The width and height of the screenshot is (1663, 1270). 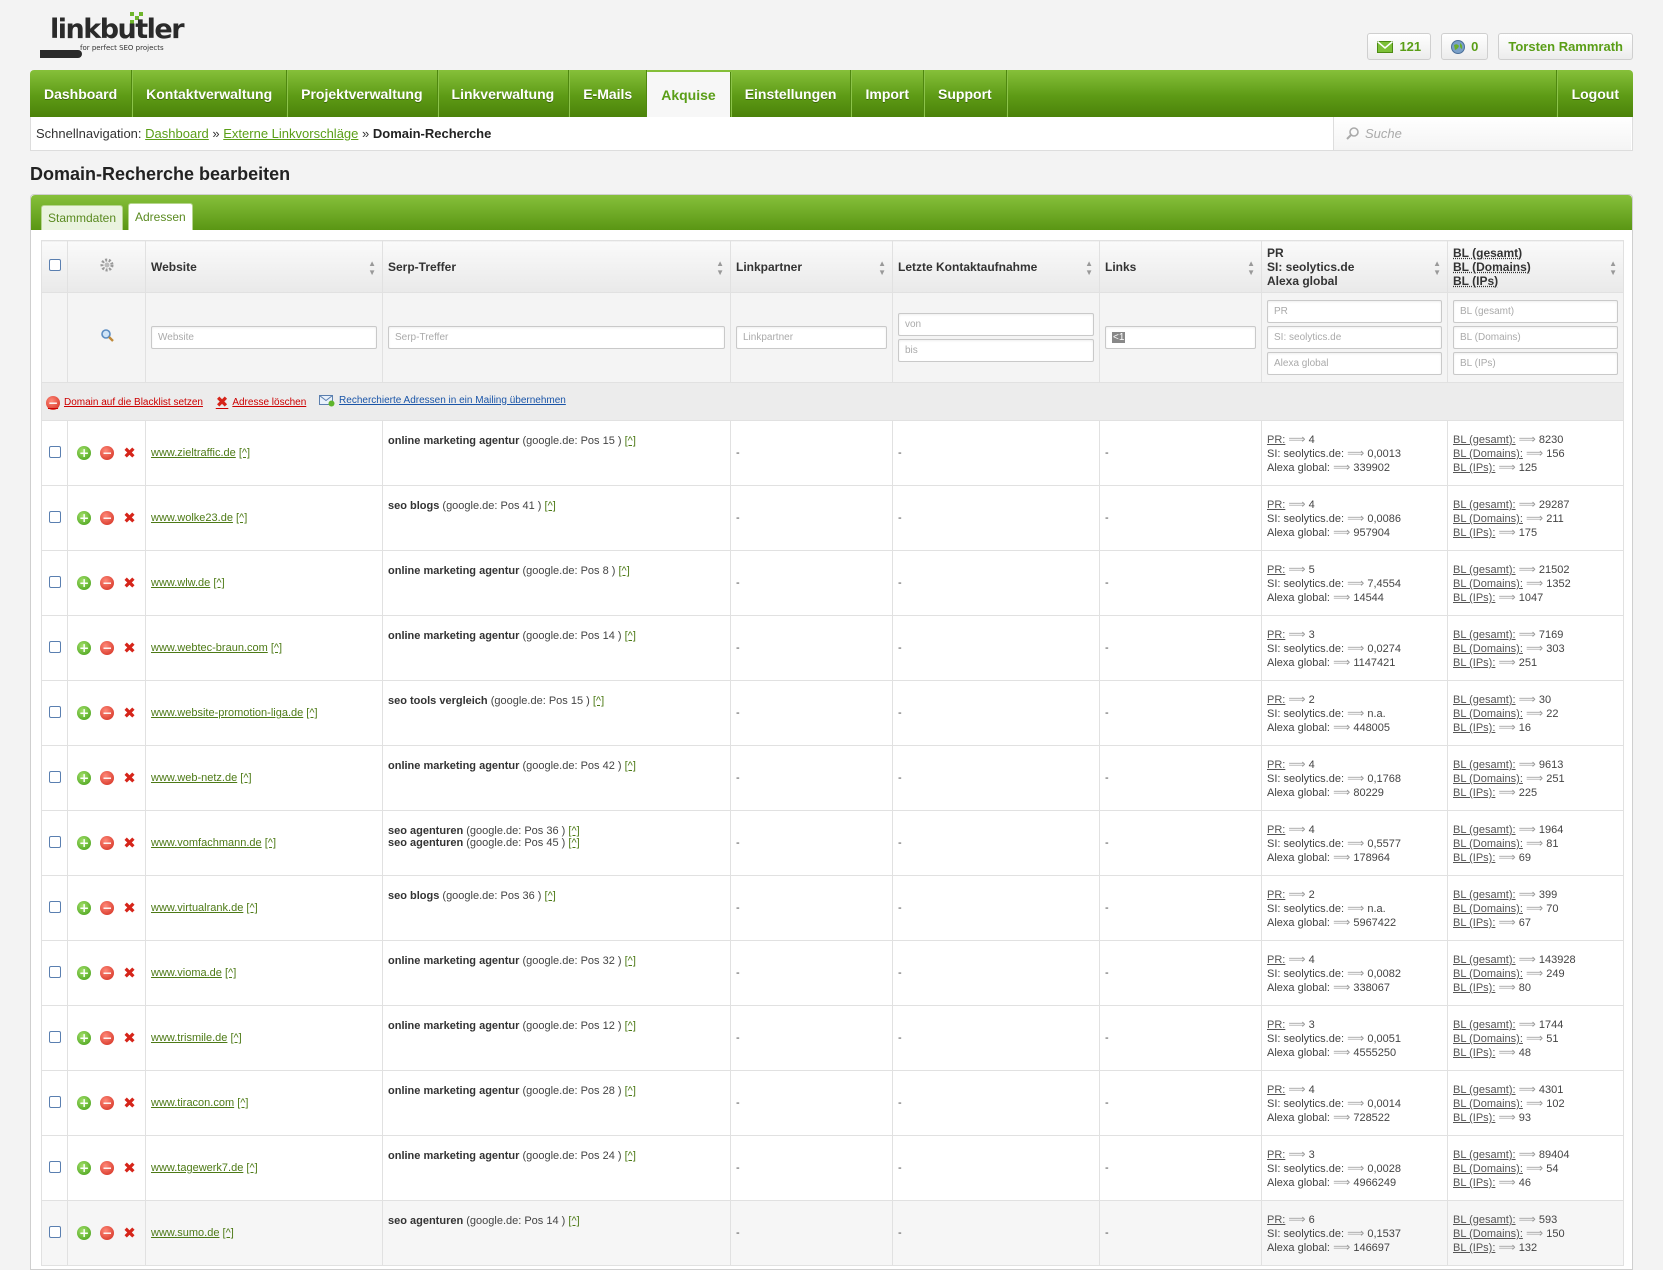 What do you see at coordinates (111, 34) in the screenshot?
I see `logo: linkbutler for perfect SEO projects` at bounding box center [111, 34].